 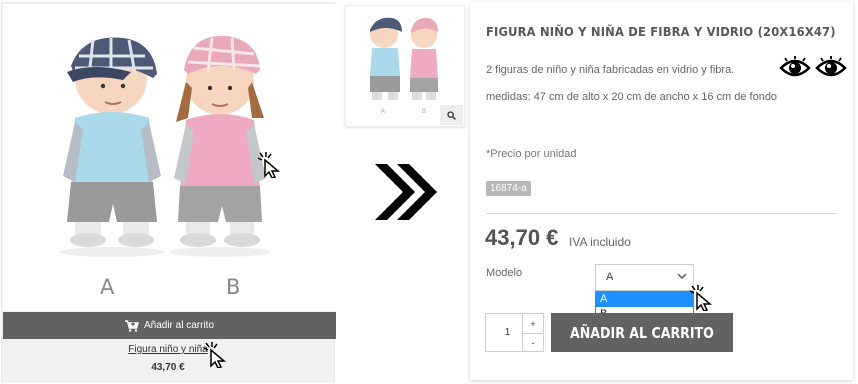 What do you see at coordinates (533, 323) in the screenshot?
I see `quantity-increase-button: +` at bounding box center [533, 323].